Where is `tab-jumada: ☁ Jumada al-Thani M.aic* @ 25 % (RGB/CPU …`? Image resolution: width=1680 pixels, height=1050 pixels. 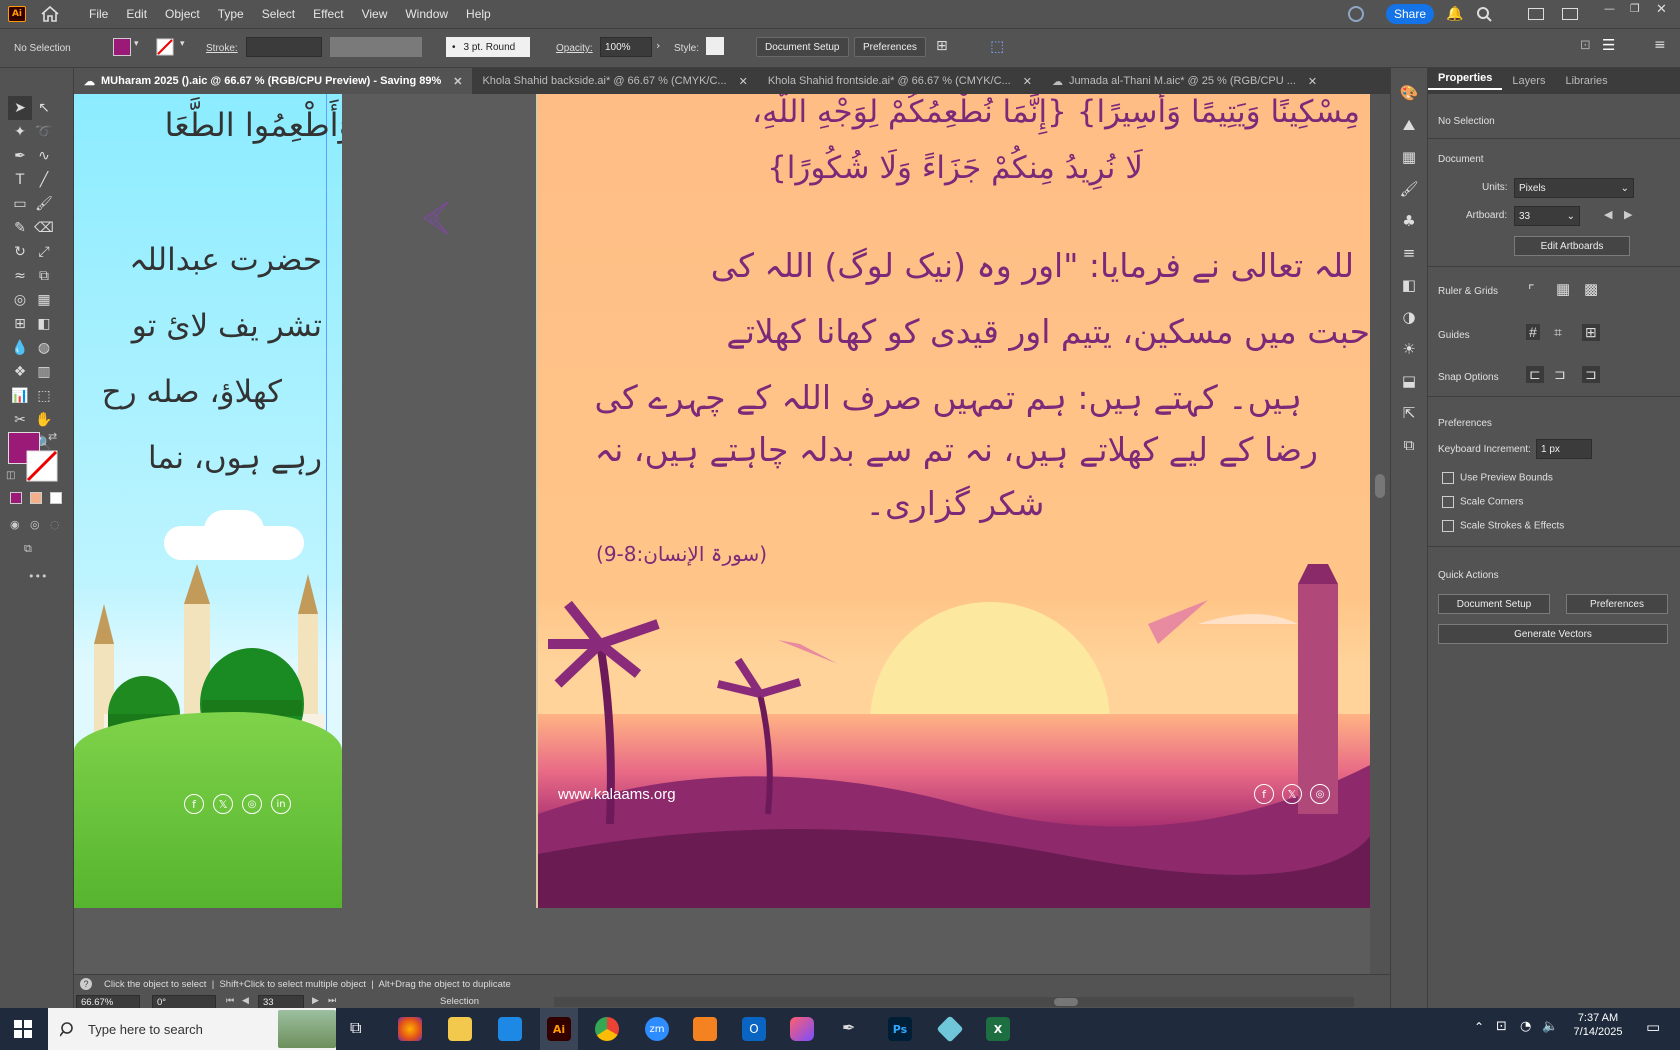 tab-jumada: ☁ Jumada al-Thani M.aic* @ 25 % (RGB/CPU … is located at coordinates (1184, 81).